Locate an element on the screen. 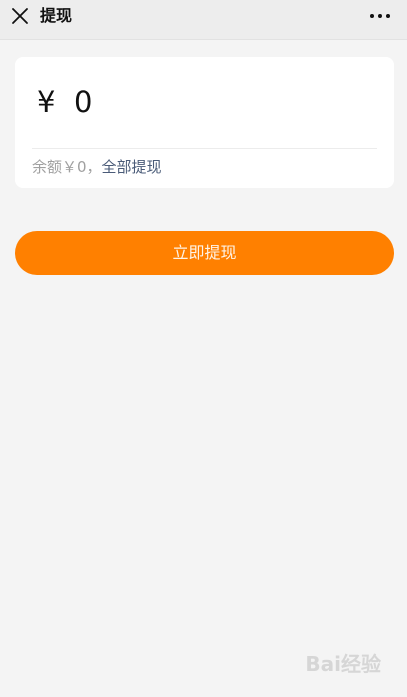 This screenshot has height=697, width=407. currency-symbol: ¥ is located at coordinates (46, 102).